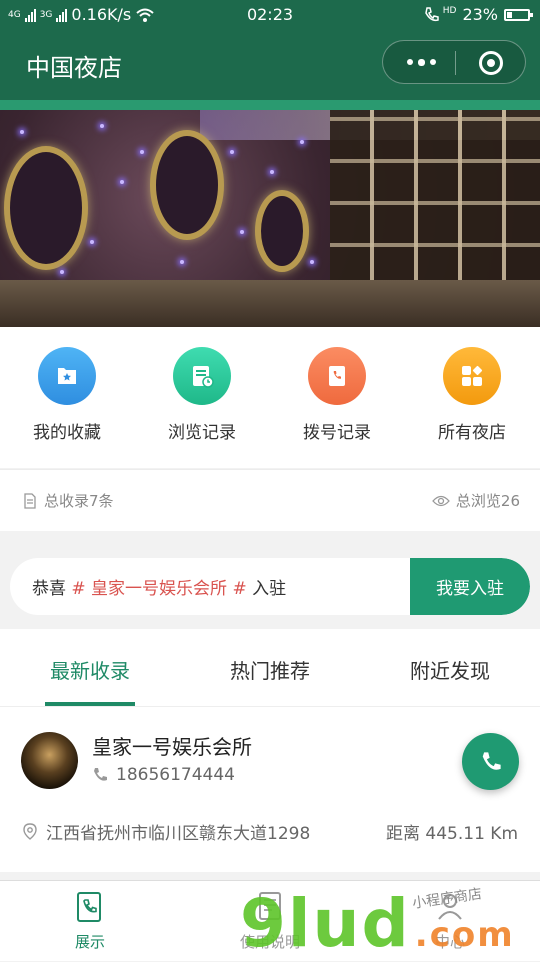 Image resolution: width=540 pixels, height=962 pixels. Describe the element at coordinates (49, 760) in the screenshot. I see `listing-thumbnail` at that location.